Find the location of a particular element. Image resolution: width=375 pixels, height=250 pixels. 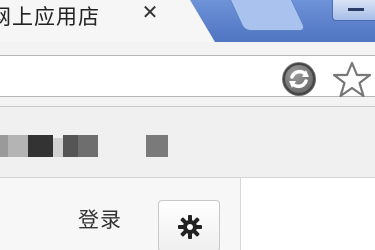

login-link: 登录 is located at coordinates (100, 219).